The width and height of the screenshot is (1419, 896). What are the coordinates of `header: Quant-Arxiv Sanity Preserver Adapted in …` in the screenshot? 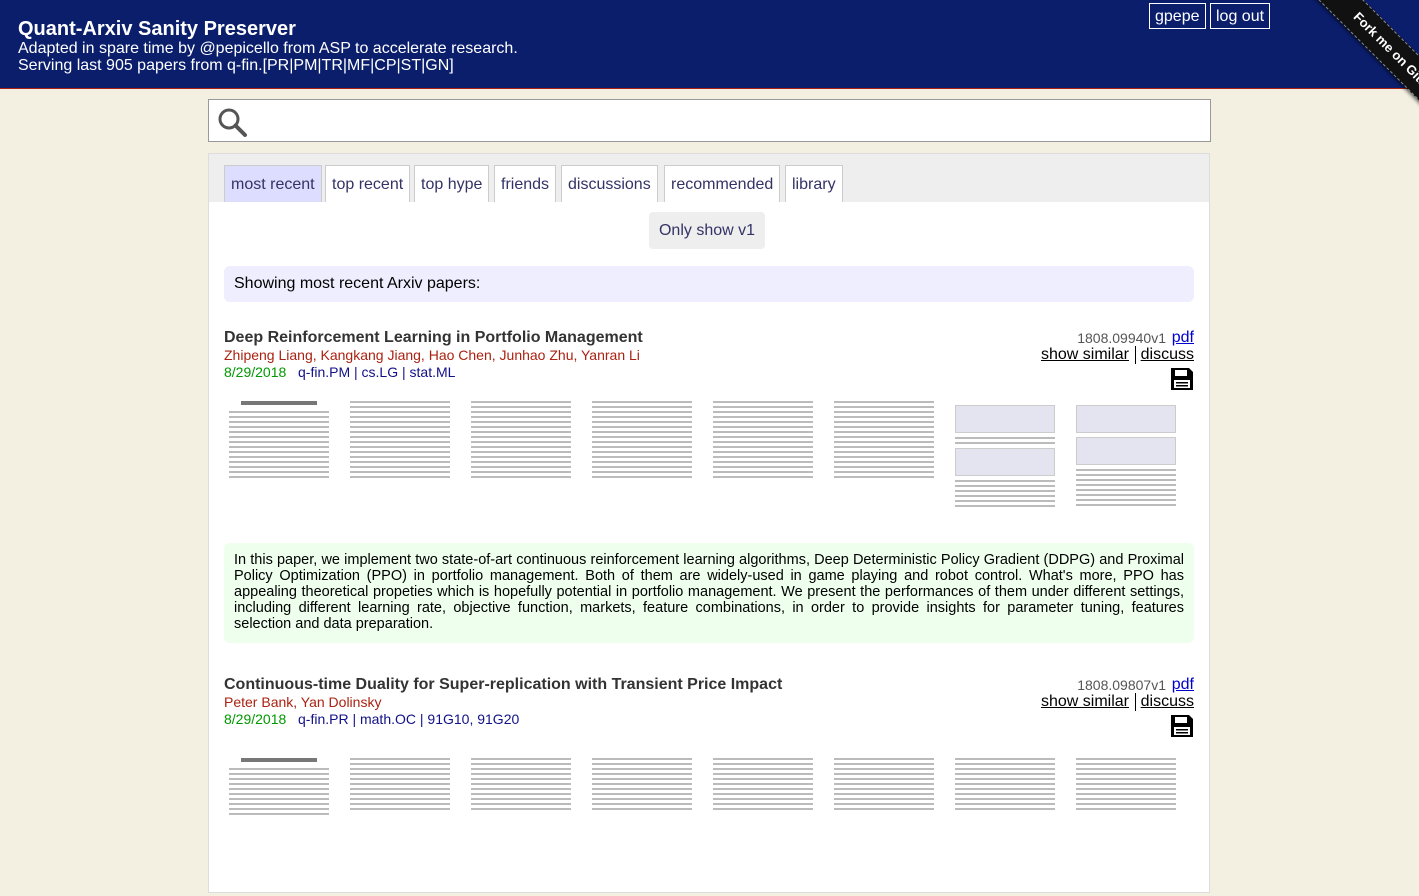 It's located at (709, 44).